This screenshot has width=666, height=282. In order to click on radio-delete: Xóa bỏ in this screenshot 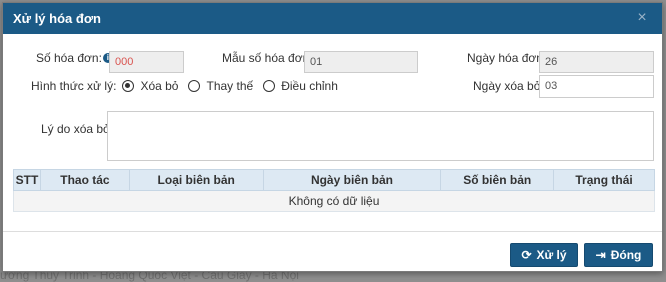, I will do `click(150, 86)`.